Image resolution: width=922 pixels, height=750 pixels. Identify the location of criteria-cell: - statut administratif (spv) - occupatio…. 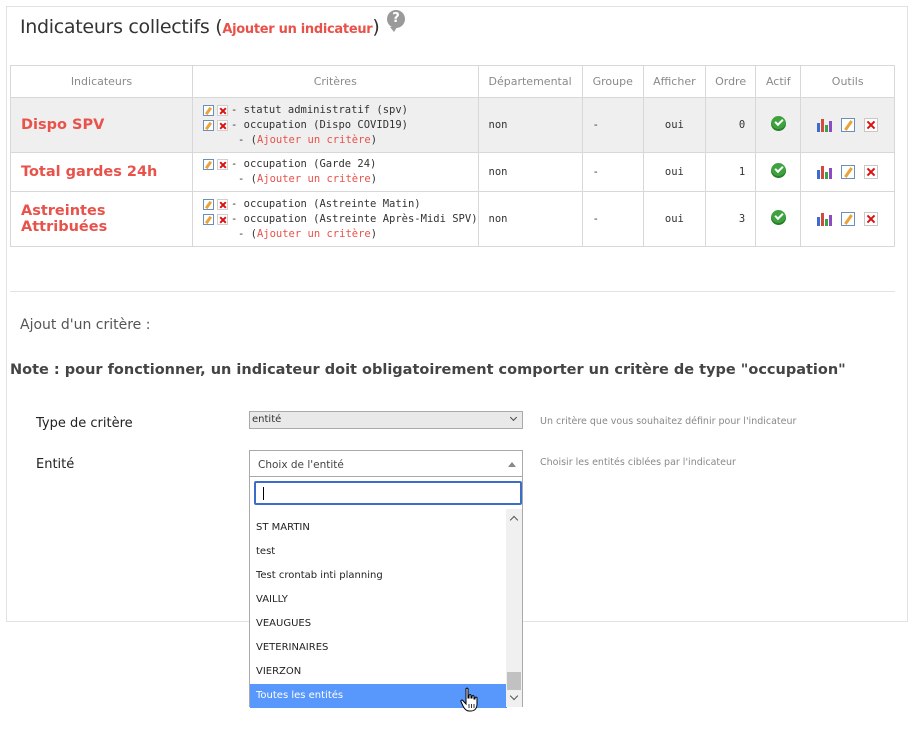
(335, 125).